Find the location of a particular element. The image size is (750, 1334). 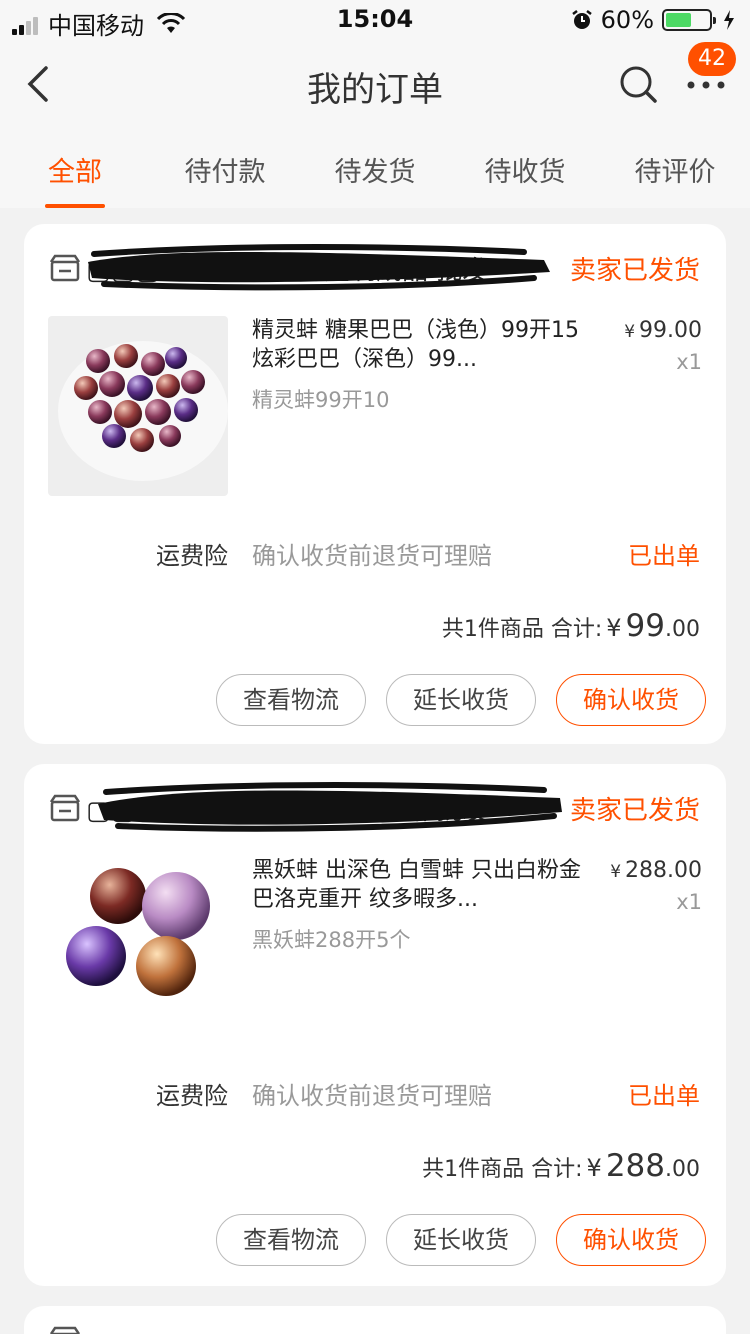

nav-bar: 我的订单 42 is located at coordinates (375, 85).